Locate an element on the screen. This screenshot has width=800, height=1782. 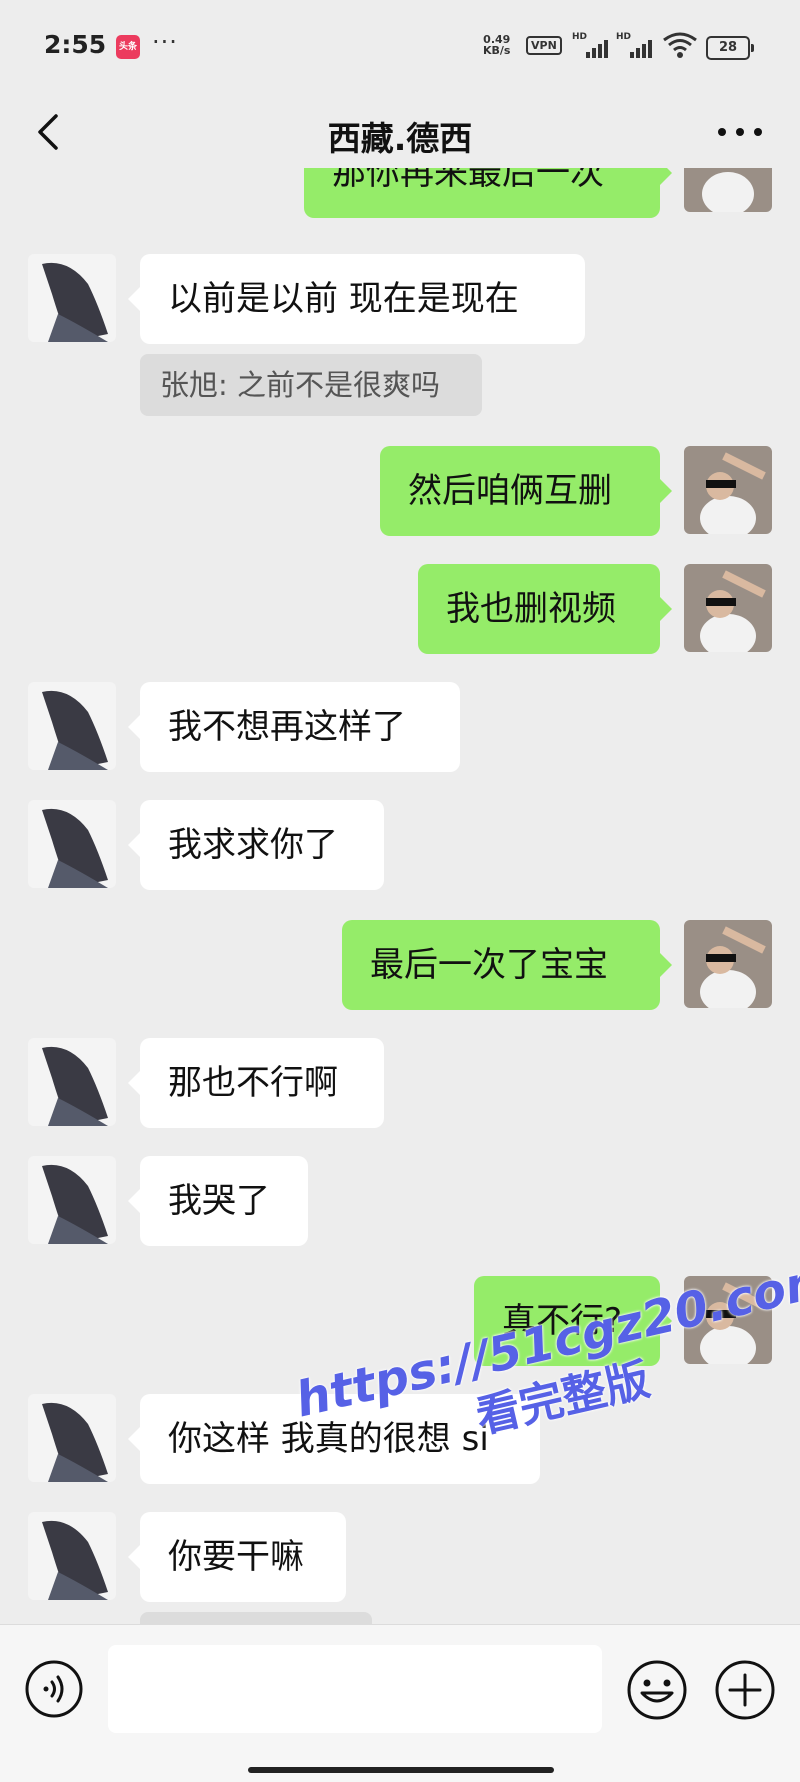
chat-title: 西藏.德西 is located at coordinates (400, 138).